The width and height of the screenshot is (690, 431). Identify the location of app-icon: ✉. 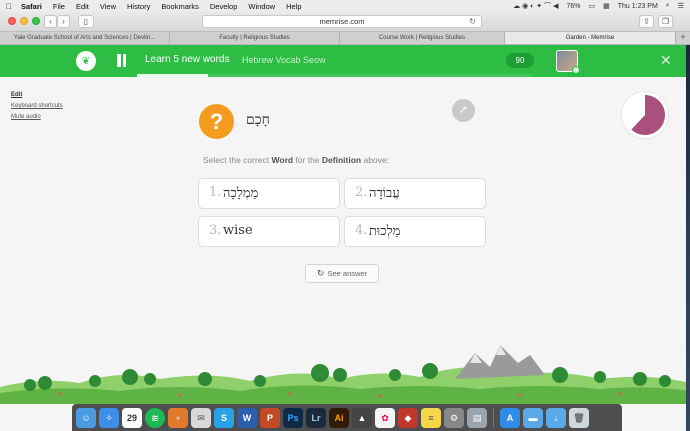
(201, 417).